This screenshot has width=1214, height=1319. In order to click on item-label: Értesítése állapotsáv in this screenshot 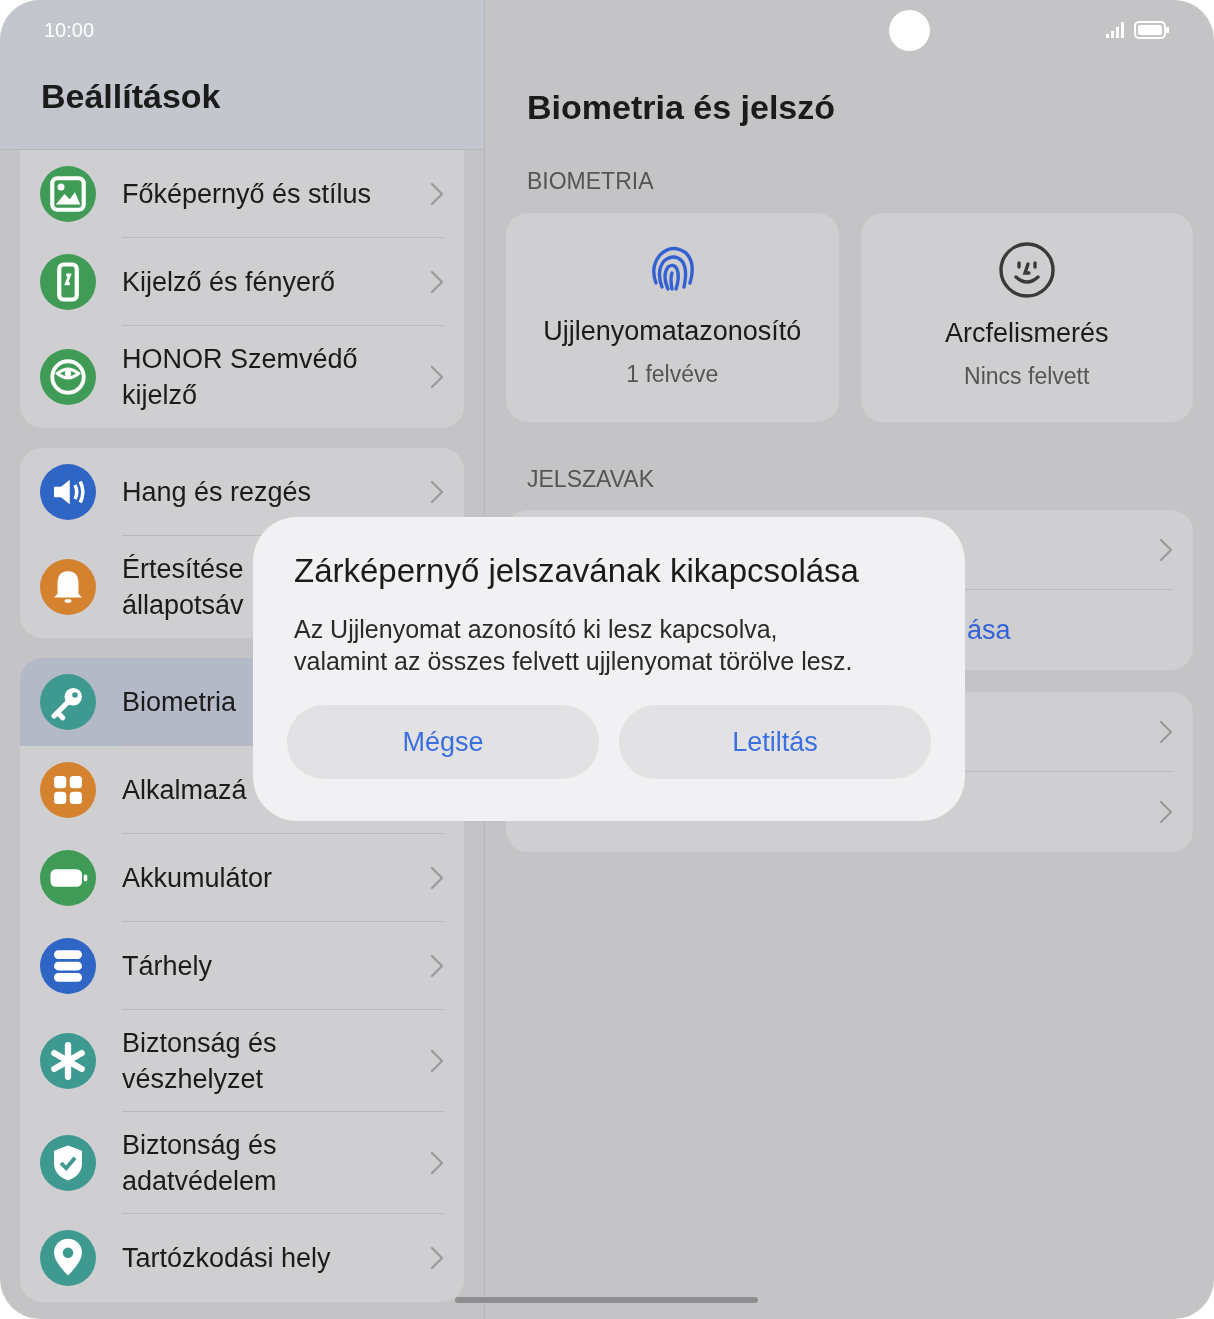, I will do `click(183, 587)`.